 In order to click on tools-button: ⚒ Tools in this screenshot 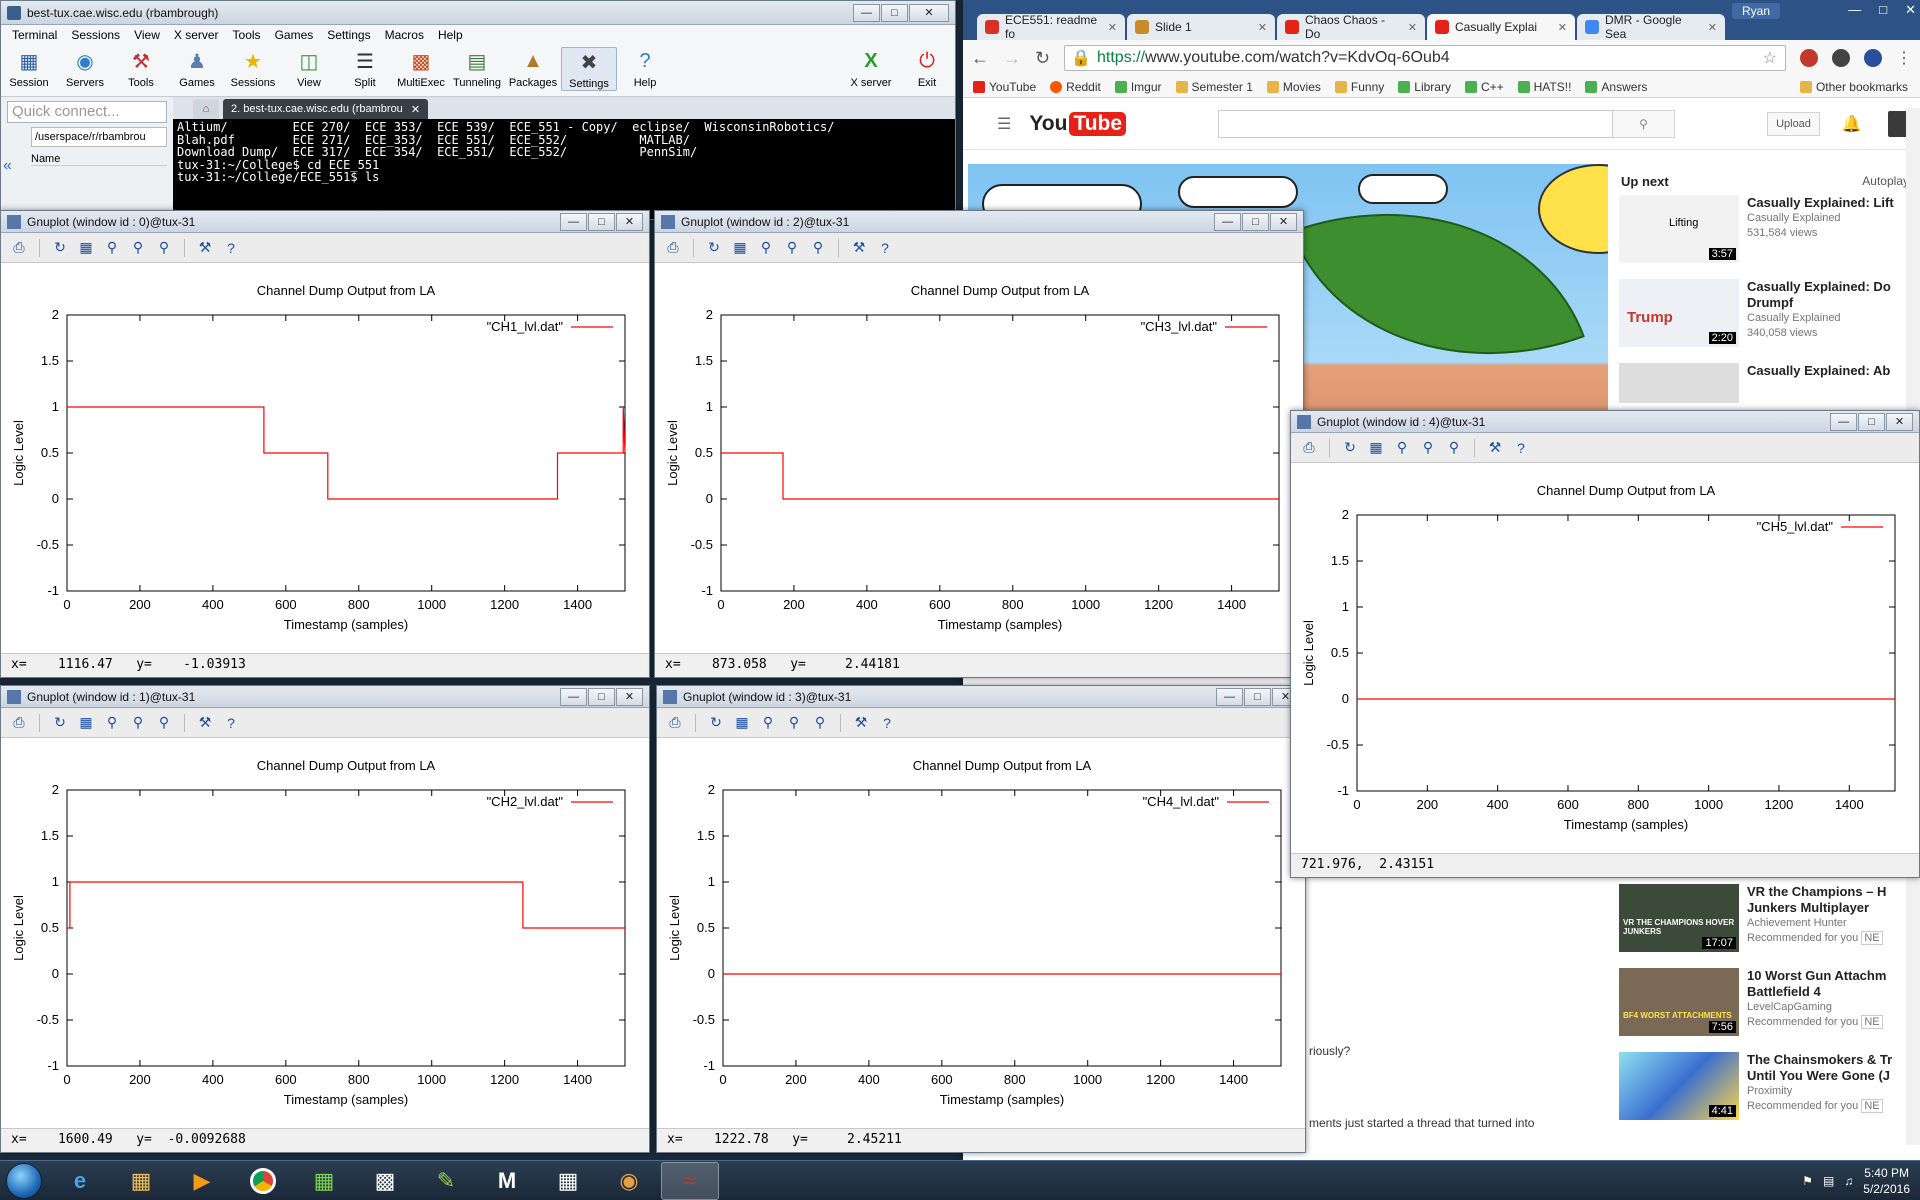, I will do `click(141, 68)`.